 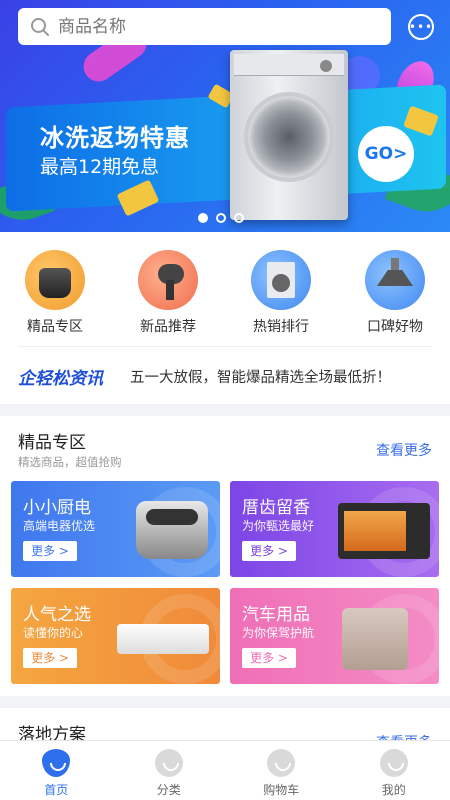 What do you see at coordinates (218, 26) in the screenshot?
I see `search-input` at bounding box center [218, 26].